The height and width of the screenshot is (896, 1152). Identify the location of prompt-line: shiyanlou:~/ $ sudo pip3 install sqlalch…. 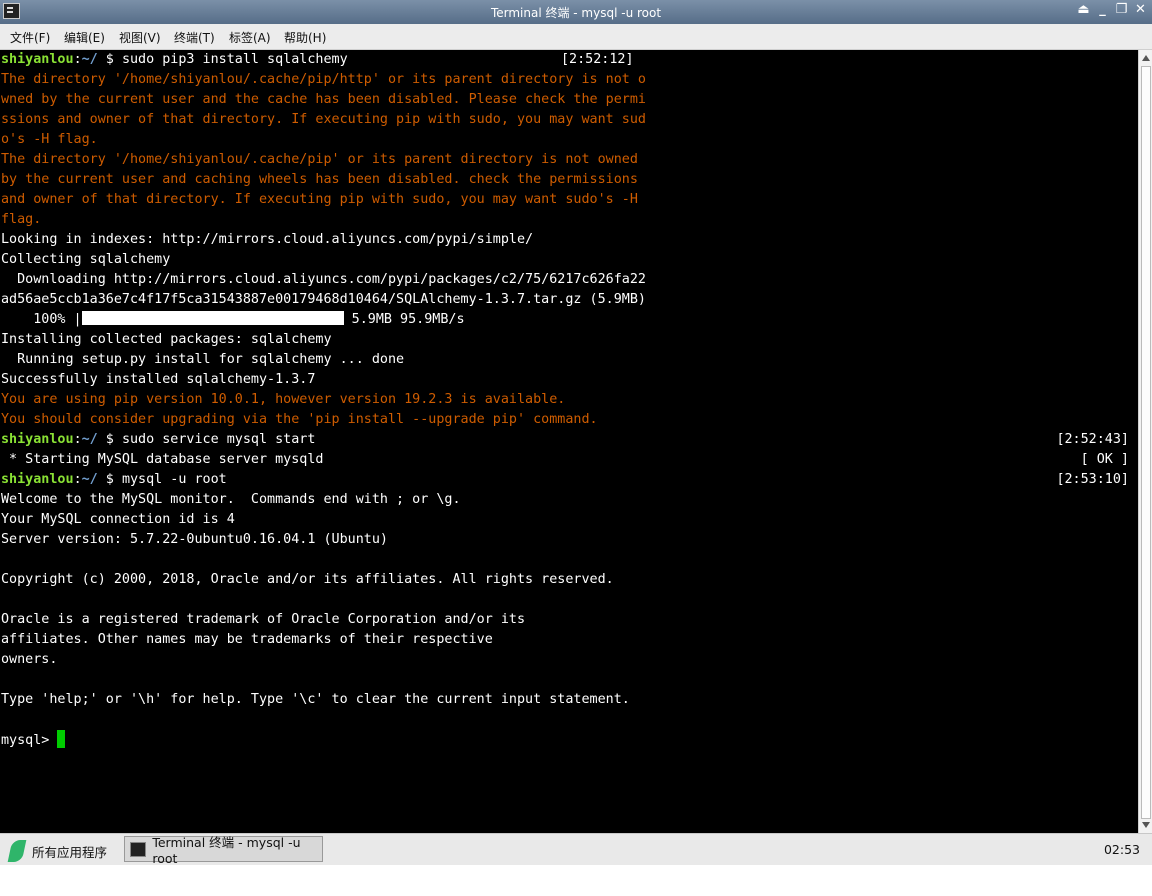
(174, 60).